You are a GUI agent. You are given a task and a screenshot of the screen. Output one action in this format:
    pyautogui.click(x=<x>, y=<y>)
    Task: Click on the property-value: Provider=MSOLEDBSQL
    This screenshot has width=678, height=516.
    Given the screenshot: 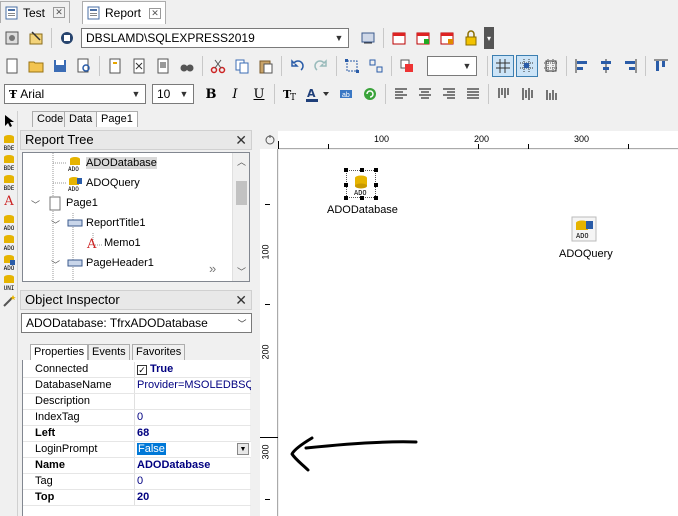 What is the action you would take?
    pyautogui.click(x=192, y=385)
    